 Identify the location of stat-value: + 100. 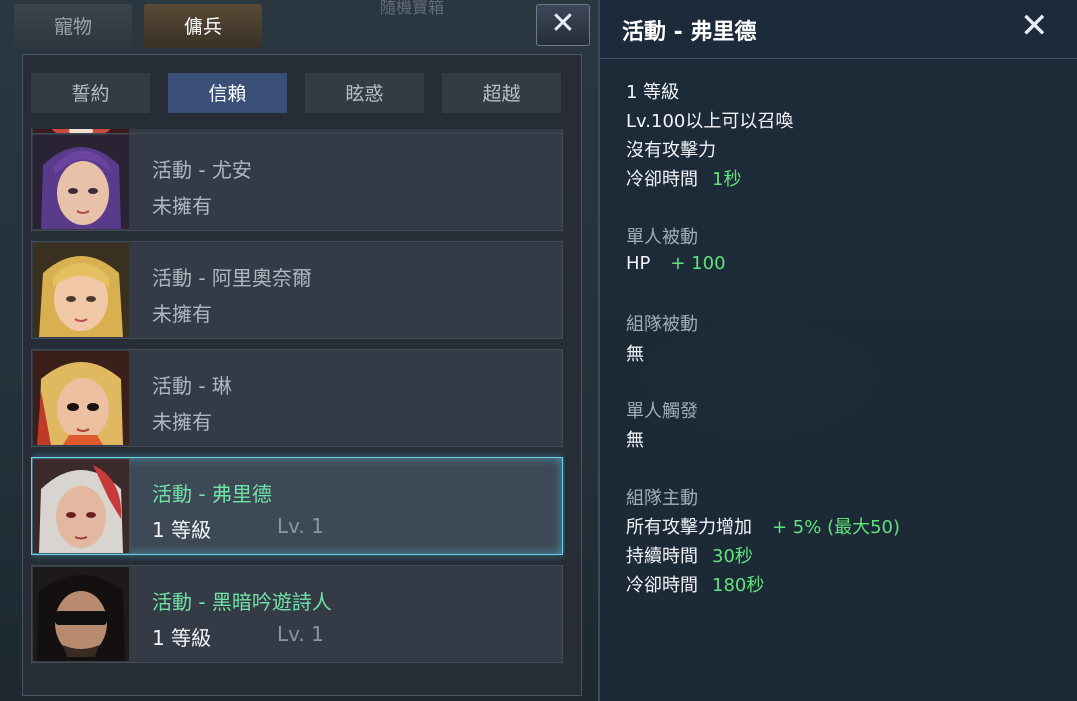
(698, 263).